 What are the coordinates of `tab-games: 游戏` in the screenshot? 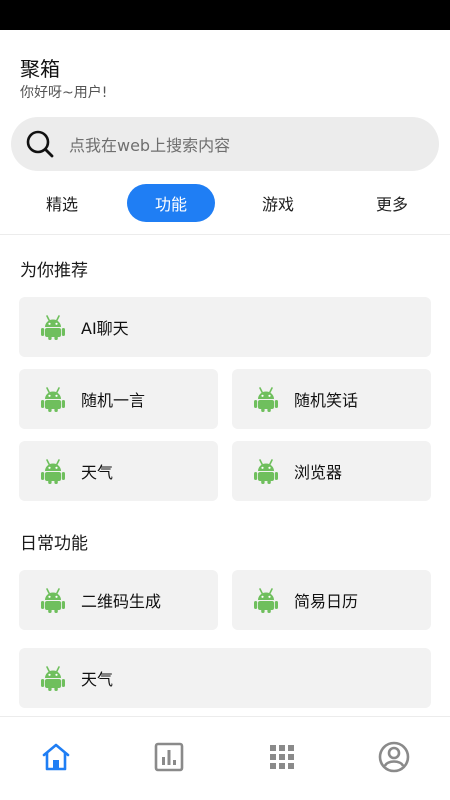 It's located at (278, 203).